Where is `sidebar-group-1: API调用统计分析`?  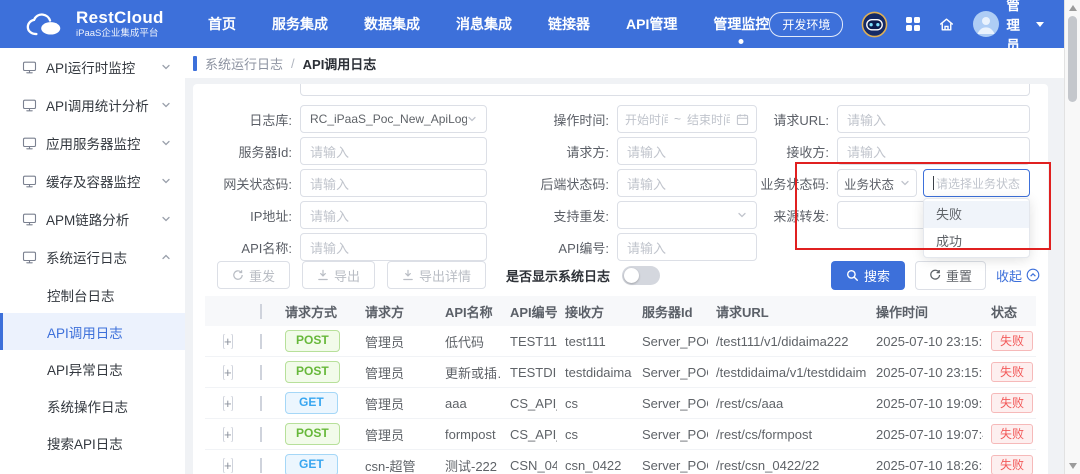 sidebar-group-1: API调用统计分析 is located at coordinates (92, 105).